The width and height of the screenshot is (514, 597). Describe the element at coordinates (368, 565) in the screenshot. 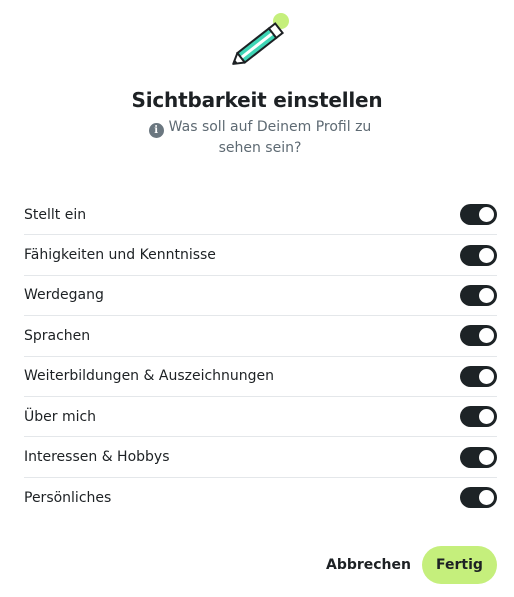

I see `cancel-button: Abbrechen` at that location.